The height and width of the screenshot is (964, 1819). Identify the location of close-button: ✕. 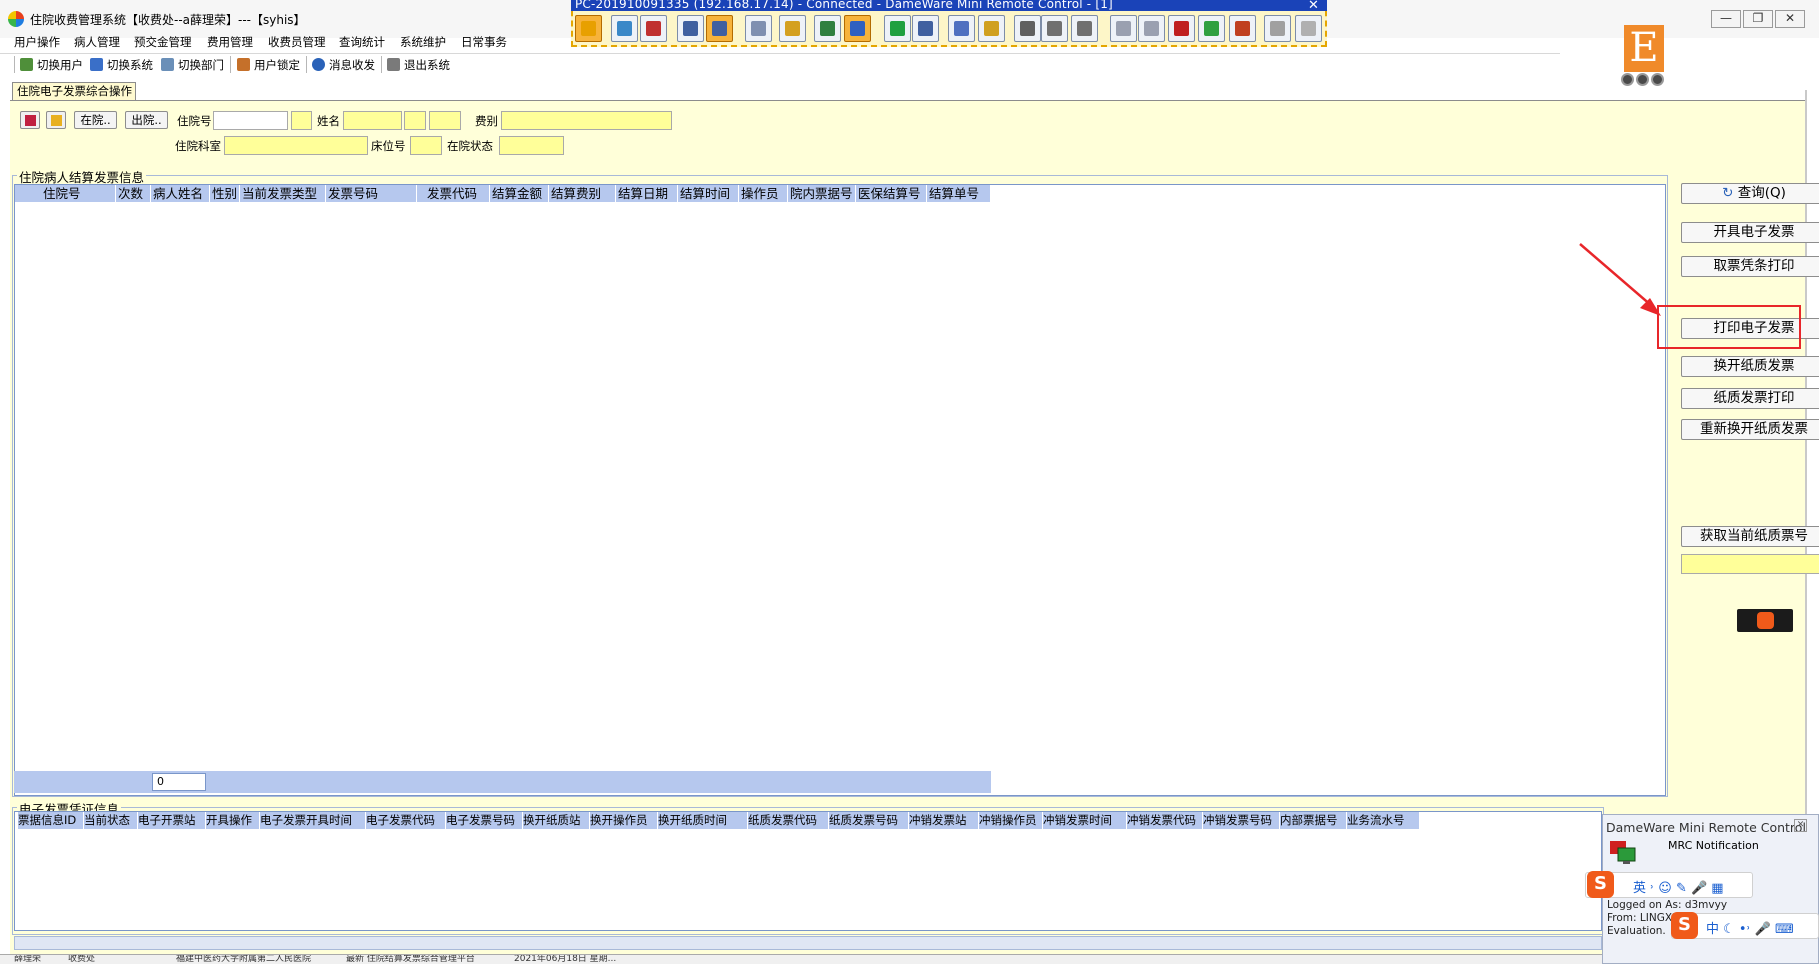
(1790, 19).